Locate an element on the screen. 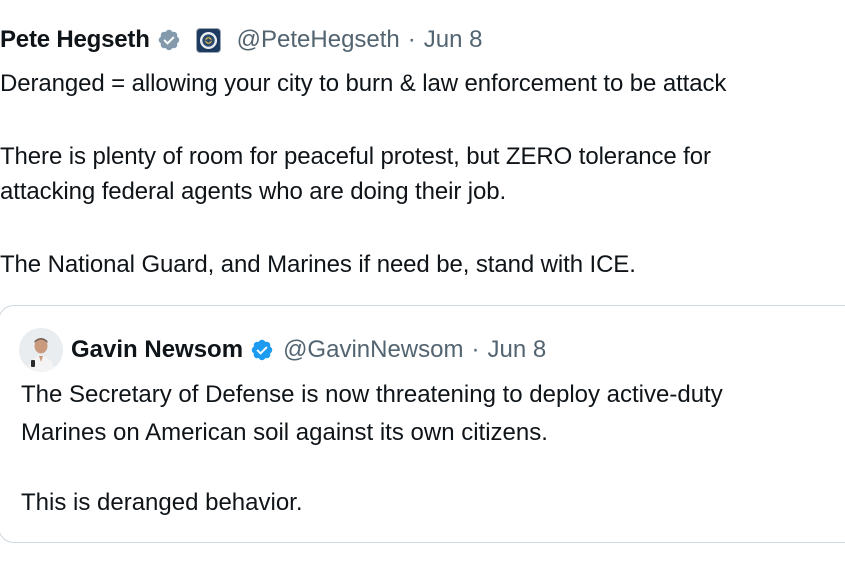  quoted-author-handle: @GavinNewsom is located at coordinates (373, 350).